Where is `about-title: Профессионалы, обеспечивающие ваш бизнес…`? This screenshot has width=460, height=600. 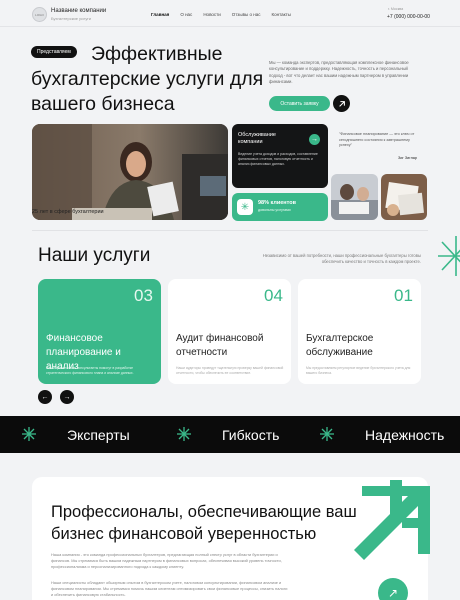
about-title: Профессионалы, обеспечивающие ваш бизнес… is located at coordinates (204, 523).